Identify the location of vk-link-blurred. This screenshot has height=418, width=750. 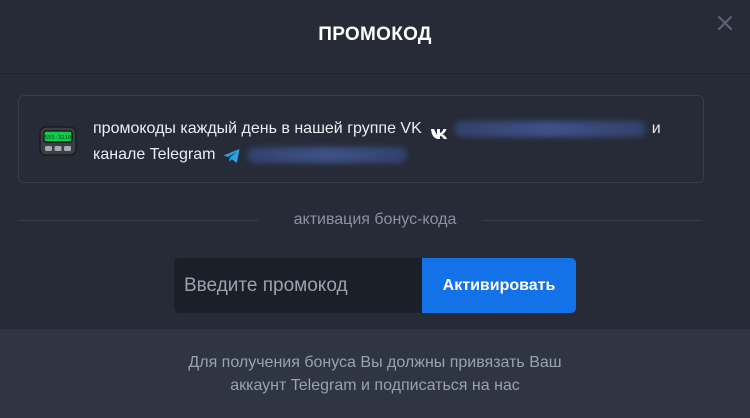
(549, 129).